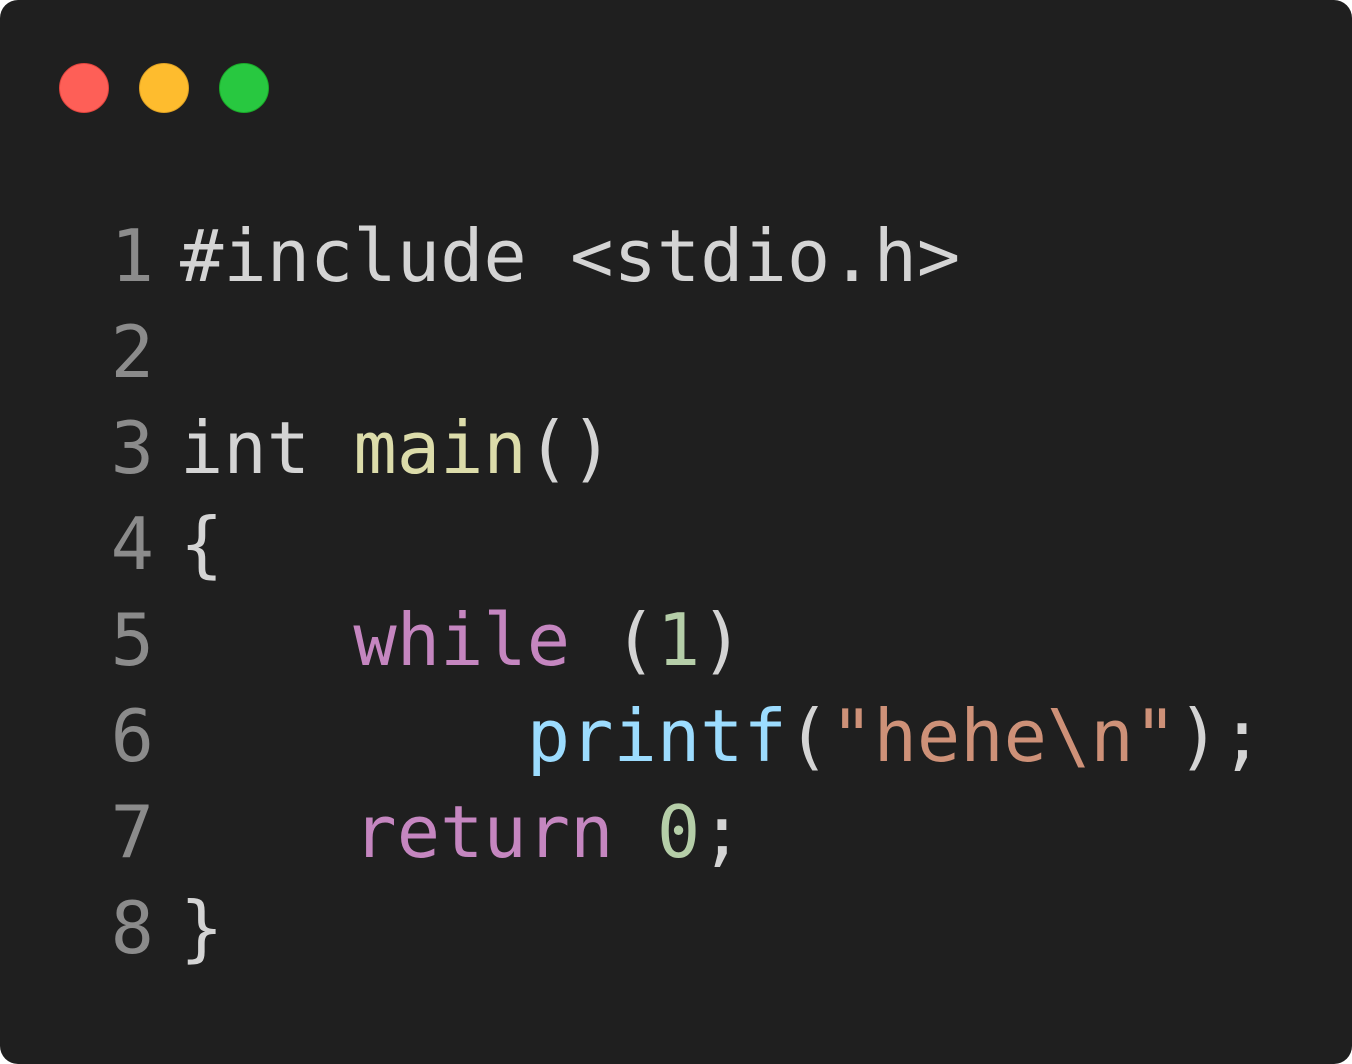 The width and height of the screenshot is (1352, 1064). I want to click on code-token-plain: (), so click(570, 448).